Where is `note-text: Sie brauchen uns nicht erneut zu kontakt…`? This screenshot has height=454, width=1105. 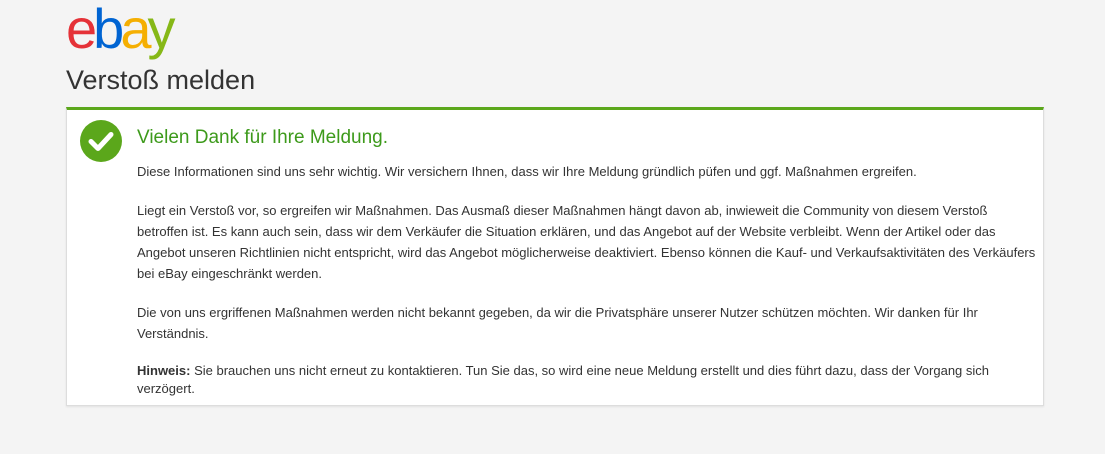 note-text: Sie brauchen uns nicht erneut zu kontakt… is located at coordinates (563, 379).